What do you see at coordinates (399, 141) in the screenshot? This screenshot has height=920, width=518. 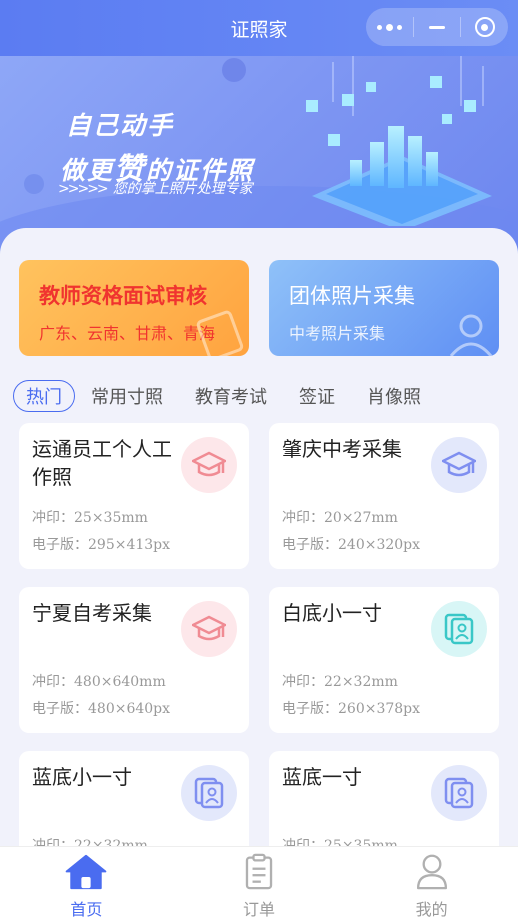 I see `city-phone-illustration-icon` at bounding box center [399, 141].